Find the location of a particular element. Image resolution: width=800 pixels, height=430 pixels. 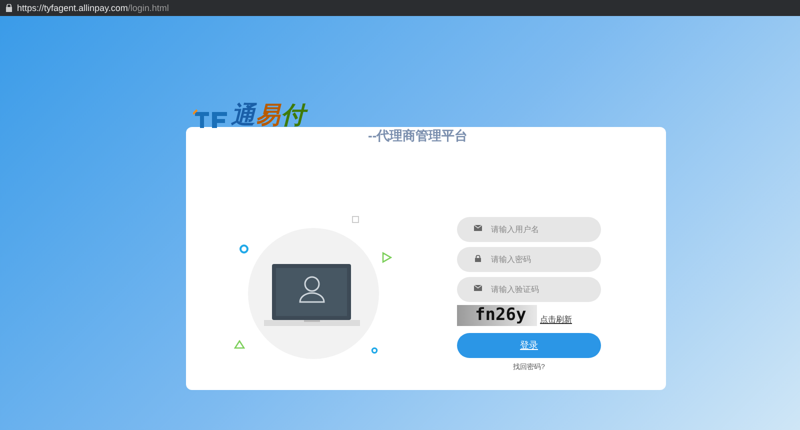

captcha-image: fn26y is located at coordinates (497, 315).